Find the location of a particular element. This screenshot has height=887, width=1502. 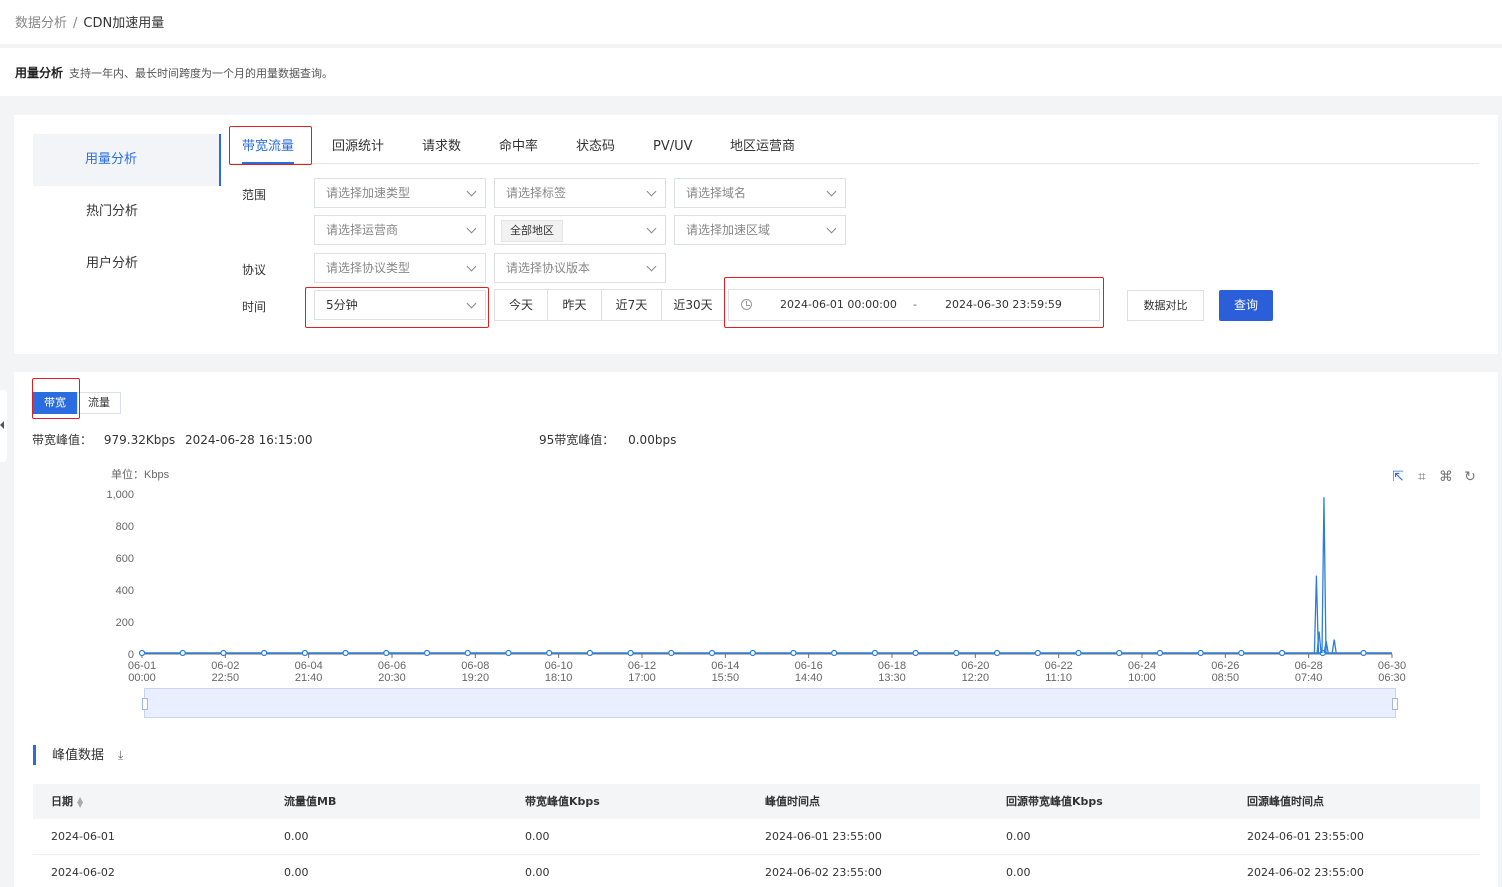

tab-hit-rate: 命中率 is located at coordinates (518, 148).